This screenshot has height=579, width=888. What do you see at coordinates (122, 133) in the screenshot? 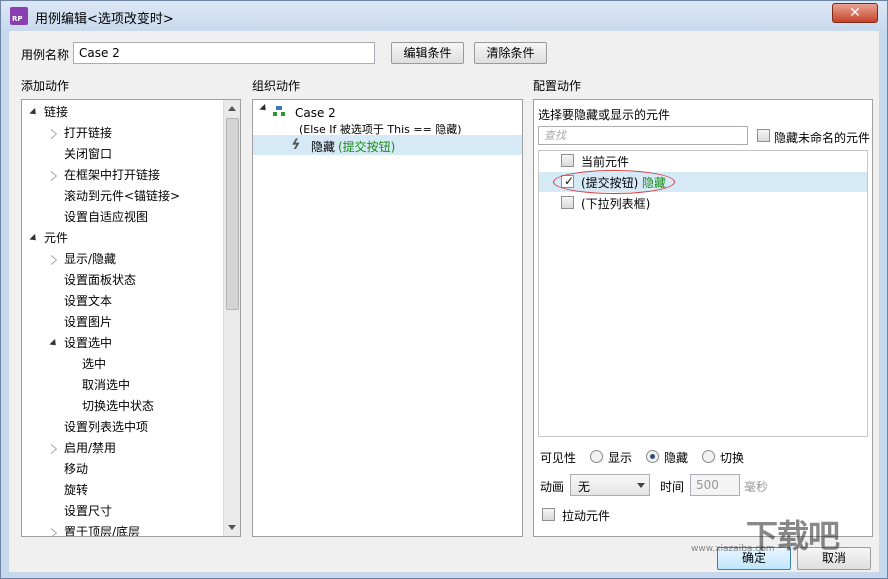
I see `add-action-item: 打开链接` at bounding box center [122, 133].